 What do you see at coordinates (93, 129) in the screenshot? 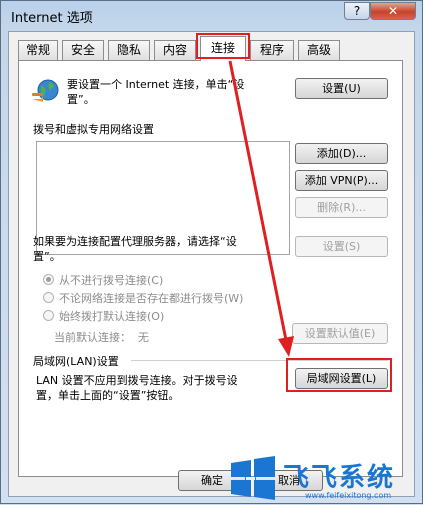
I see `dialup-heading: 拨号和虚拟专用网络设置` at bounding box center [93, 129].